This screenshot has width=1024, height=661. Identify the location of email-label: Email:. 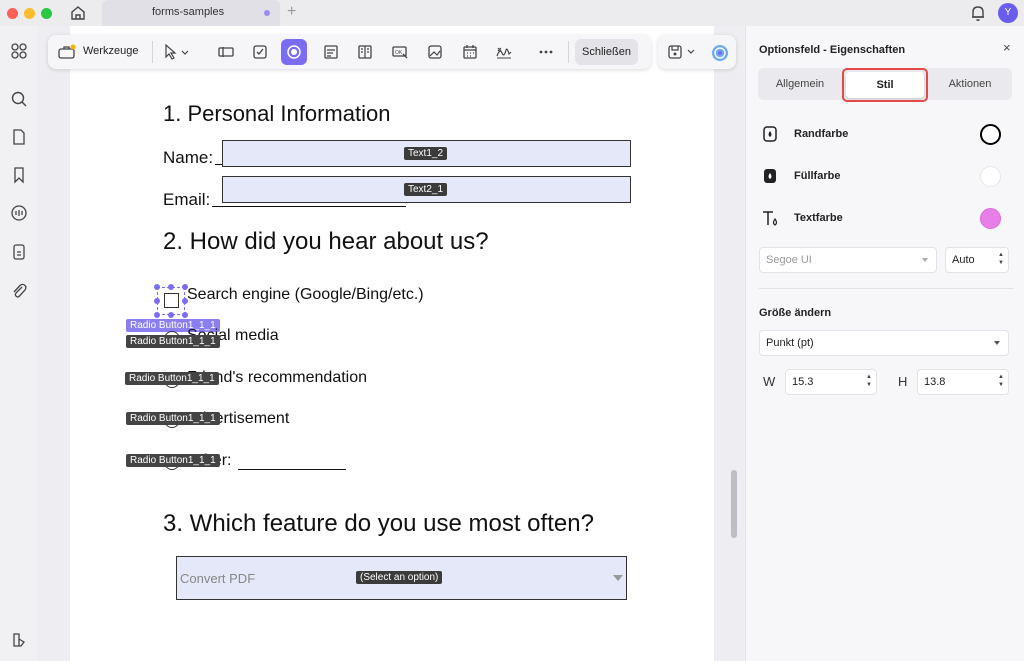
(187, 199).